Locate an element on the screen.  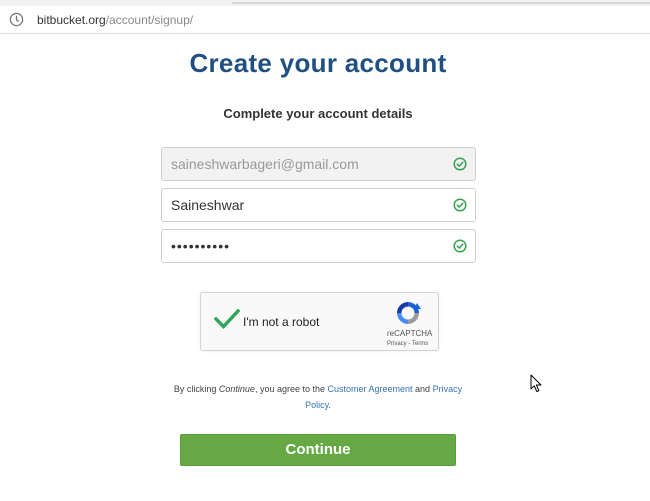
page-subtitle: Complete your account details is located at coordinates (318, 113).